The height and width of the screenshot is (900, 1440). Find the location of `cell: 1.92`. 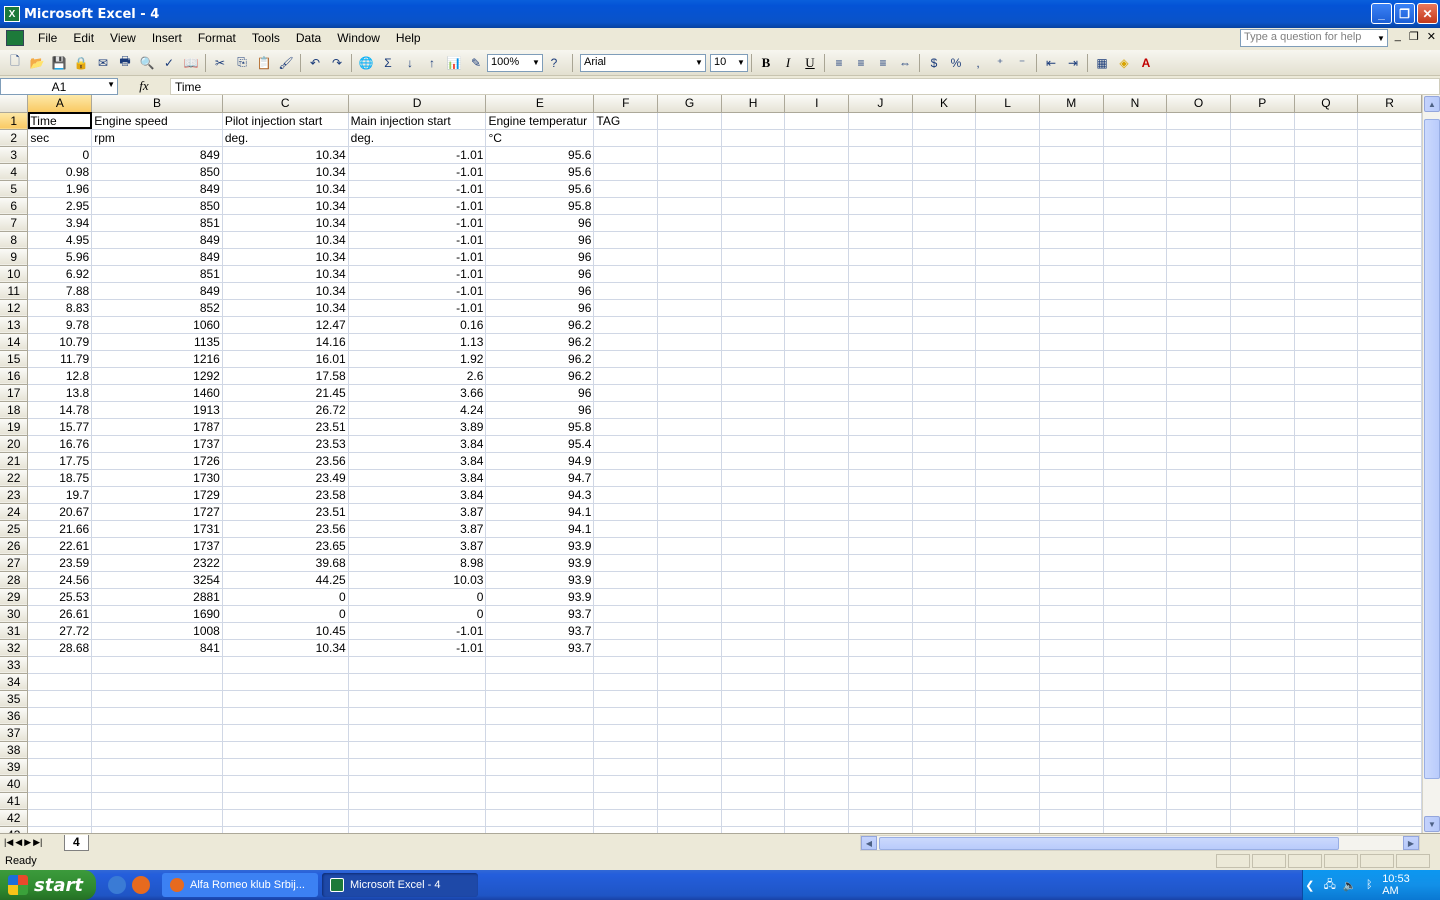

cell: 1.92 is located at coordinates (417, 359).